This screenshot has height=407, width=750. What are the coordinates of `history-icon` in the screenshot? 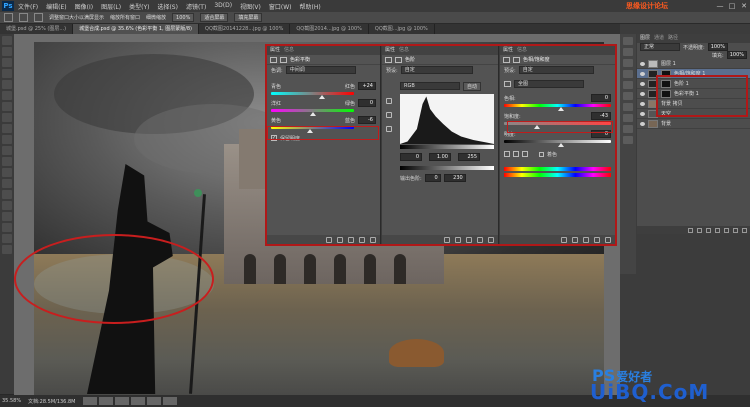 It's located at (628, 41).